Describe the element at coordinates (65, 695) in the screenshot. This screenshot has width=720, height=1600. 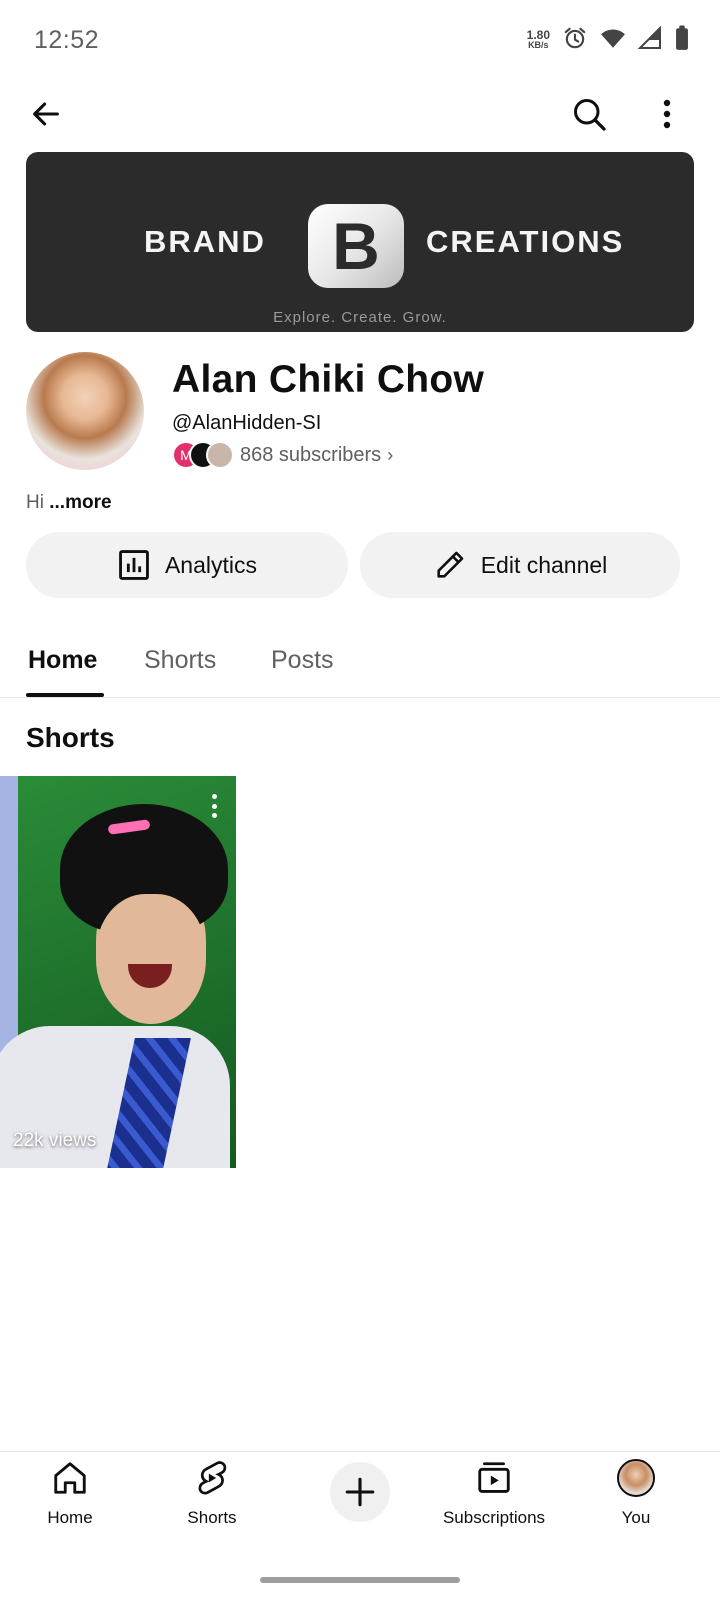
I see `tab-active-indicator` at that location.